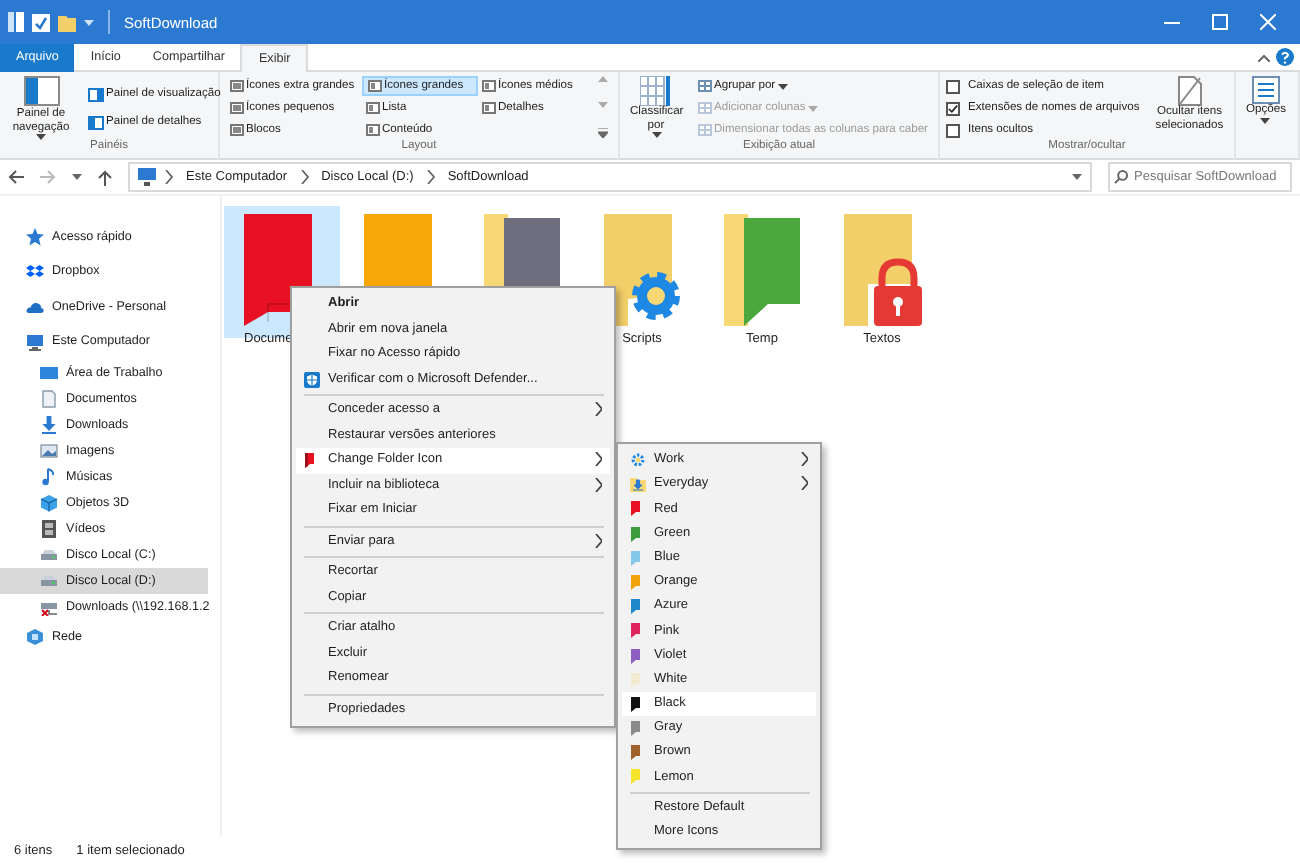 The height and width of the screenshot is (868, 1300). I want to click on window-icon, so click(16, 22).